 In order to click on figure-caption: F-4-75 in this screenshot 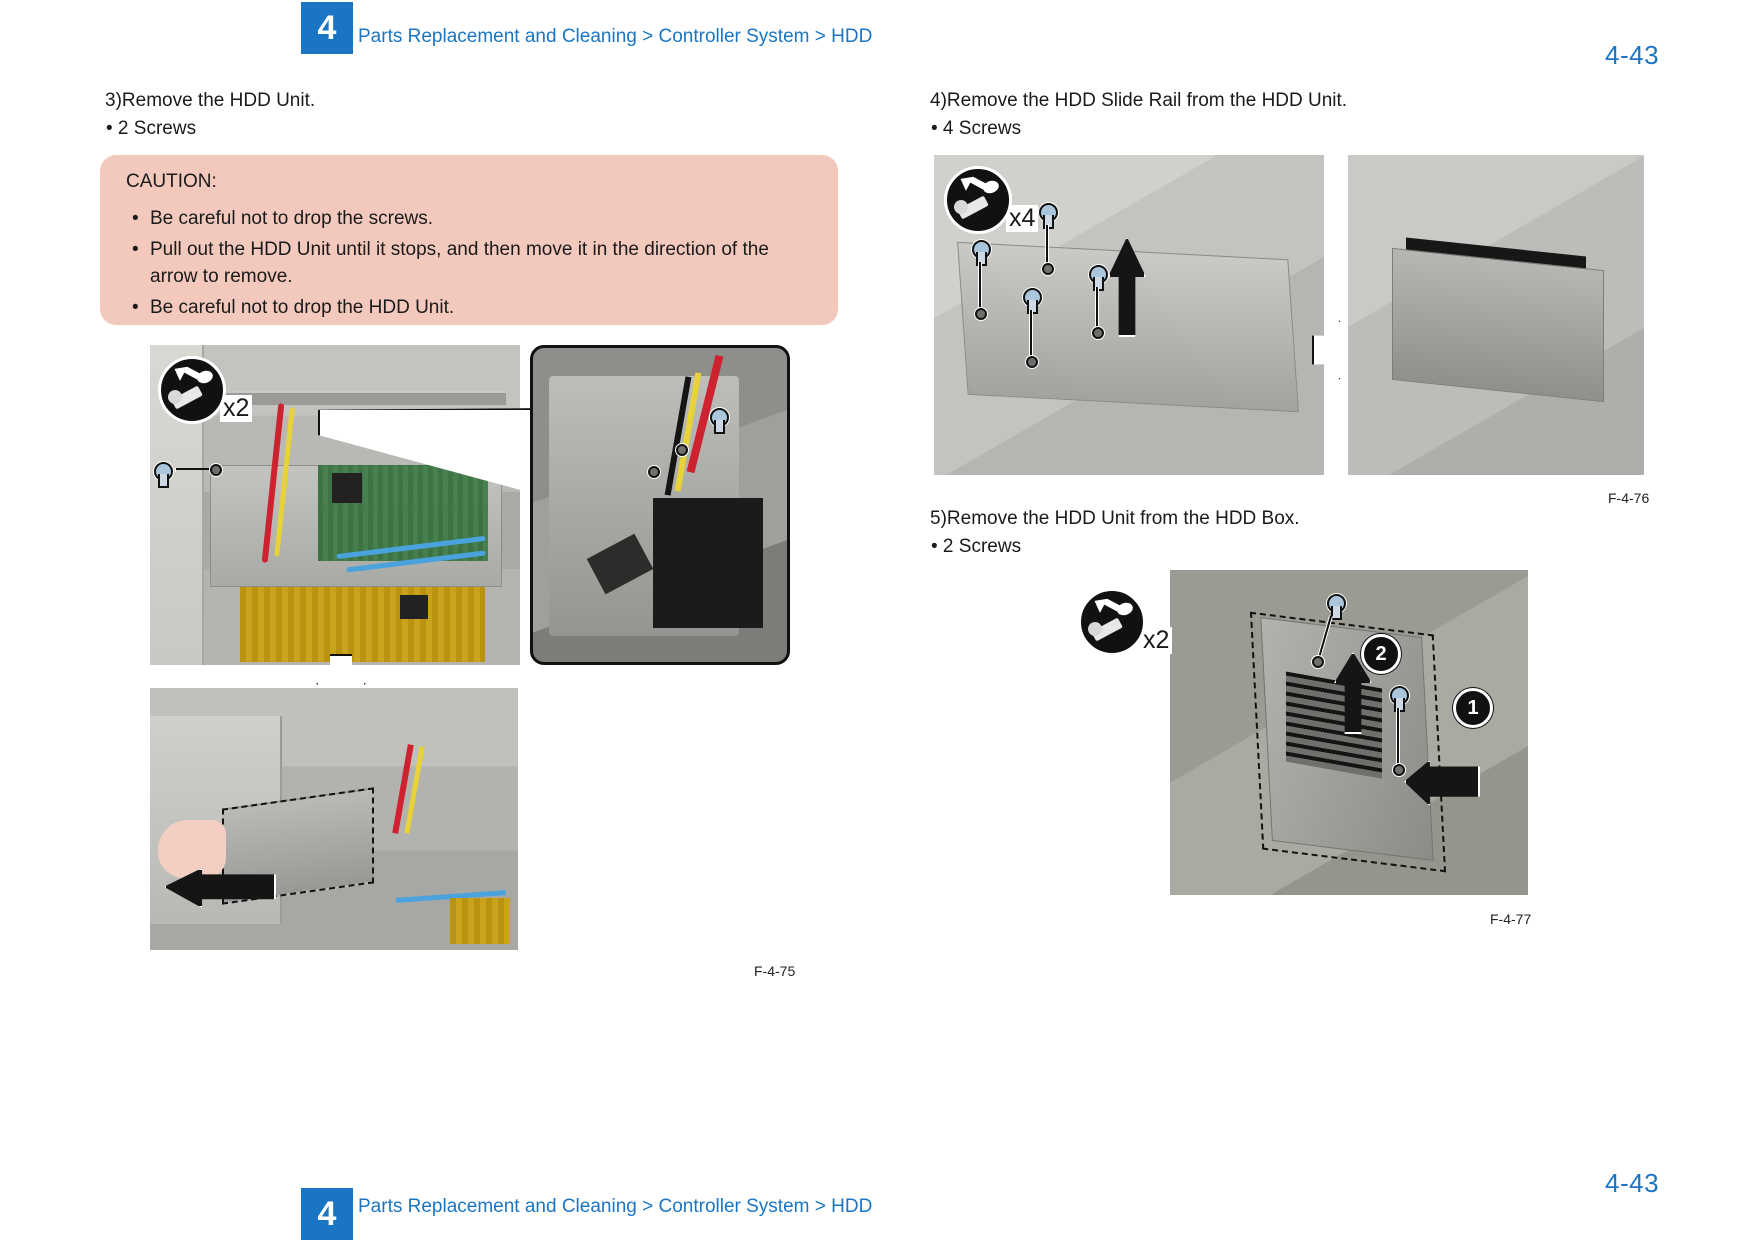, I will do `click(775, 971)`.